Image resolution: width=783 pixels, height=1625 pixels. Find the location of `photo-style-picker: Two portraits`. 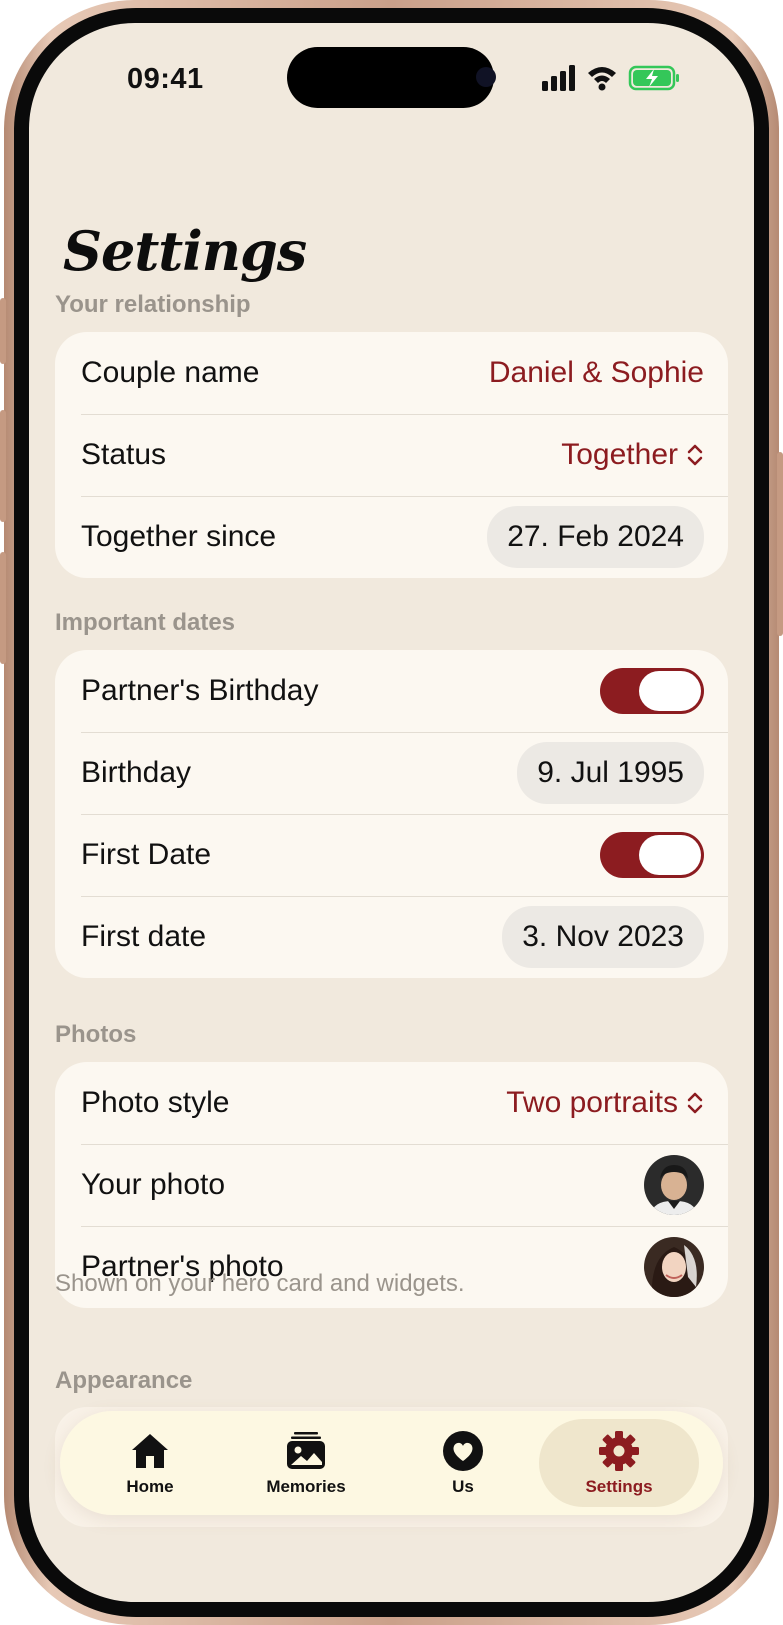

photo-style-picker: Two portraits is located at coordinates (605, 1103).